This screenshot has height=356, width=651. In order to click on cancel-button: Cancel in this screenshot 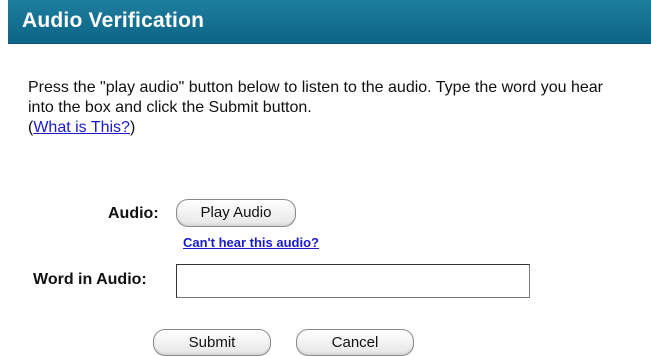, I will do `click(355, 342)`.